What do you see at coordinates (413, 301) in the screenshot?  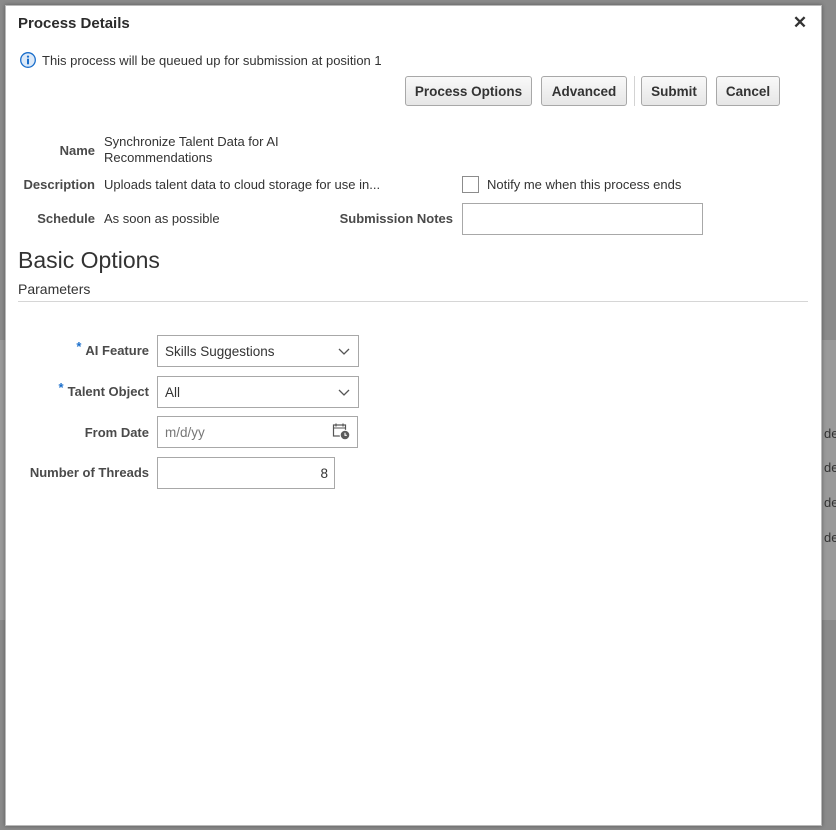 I see `section-divider` at bounding box center [413, 301].